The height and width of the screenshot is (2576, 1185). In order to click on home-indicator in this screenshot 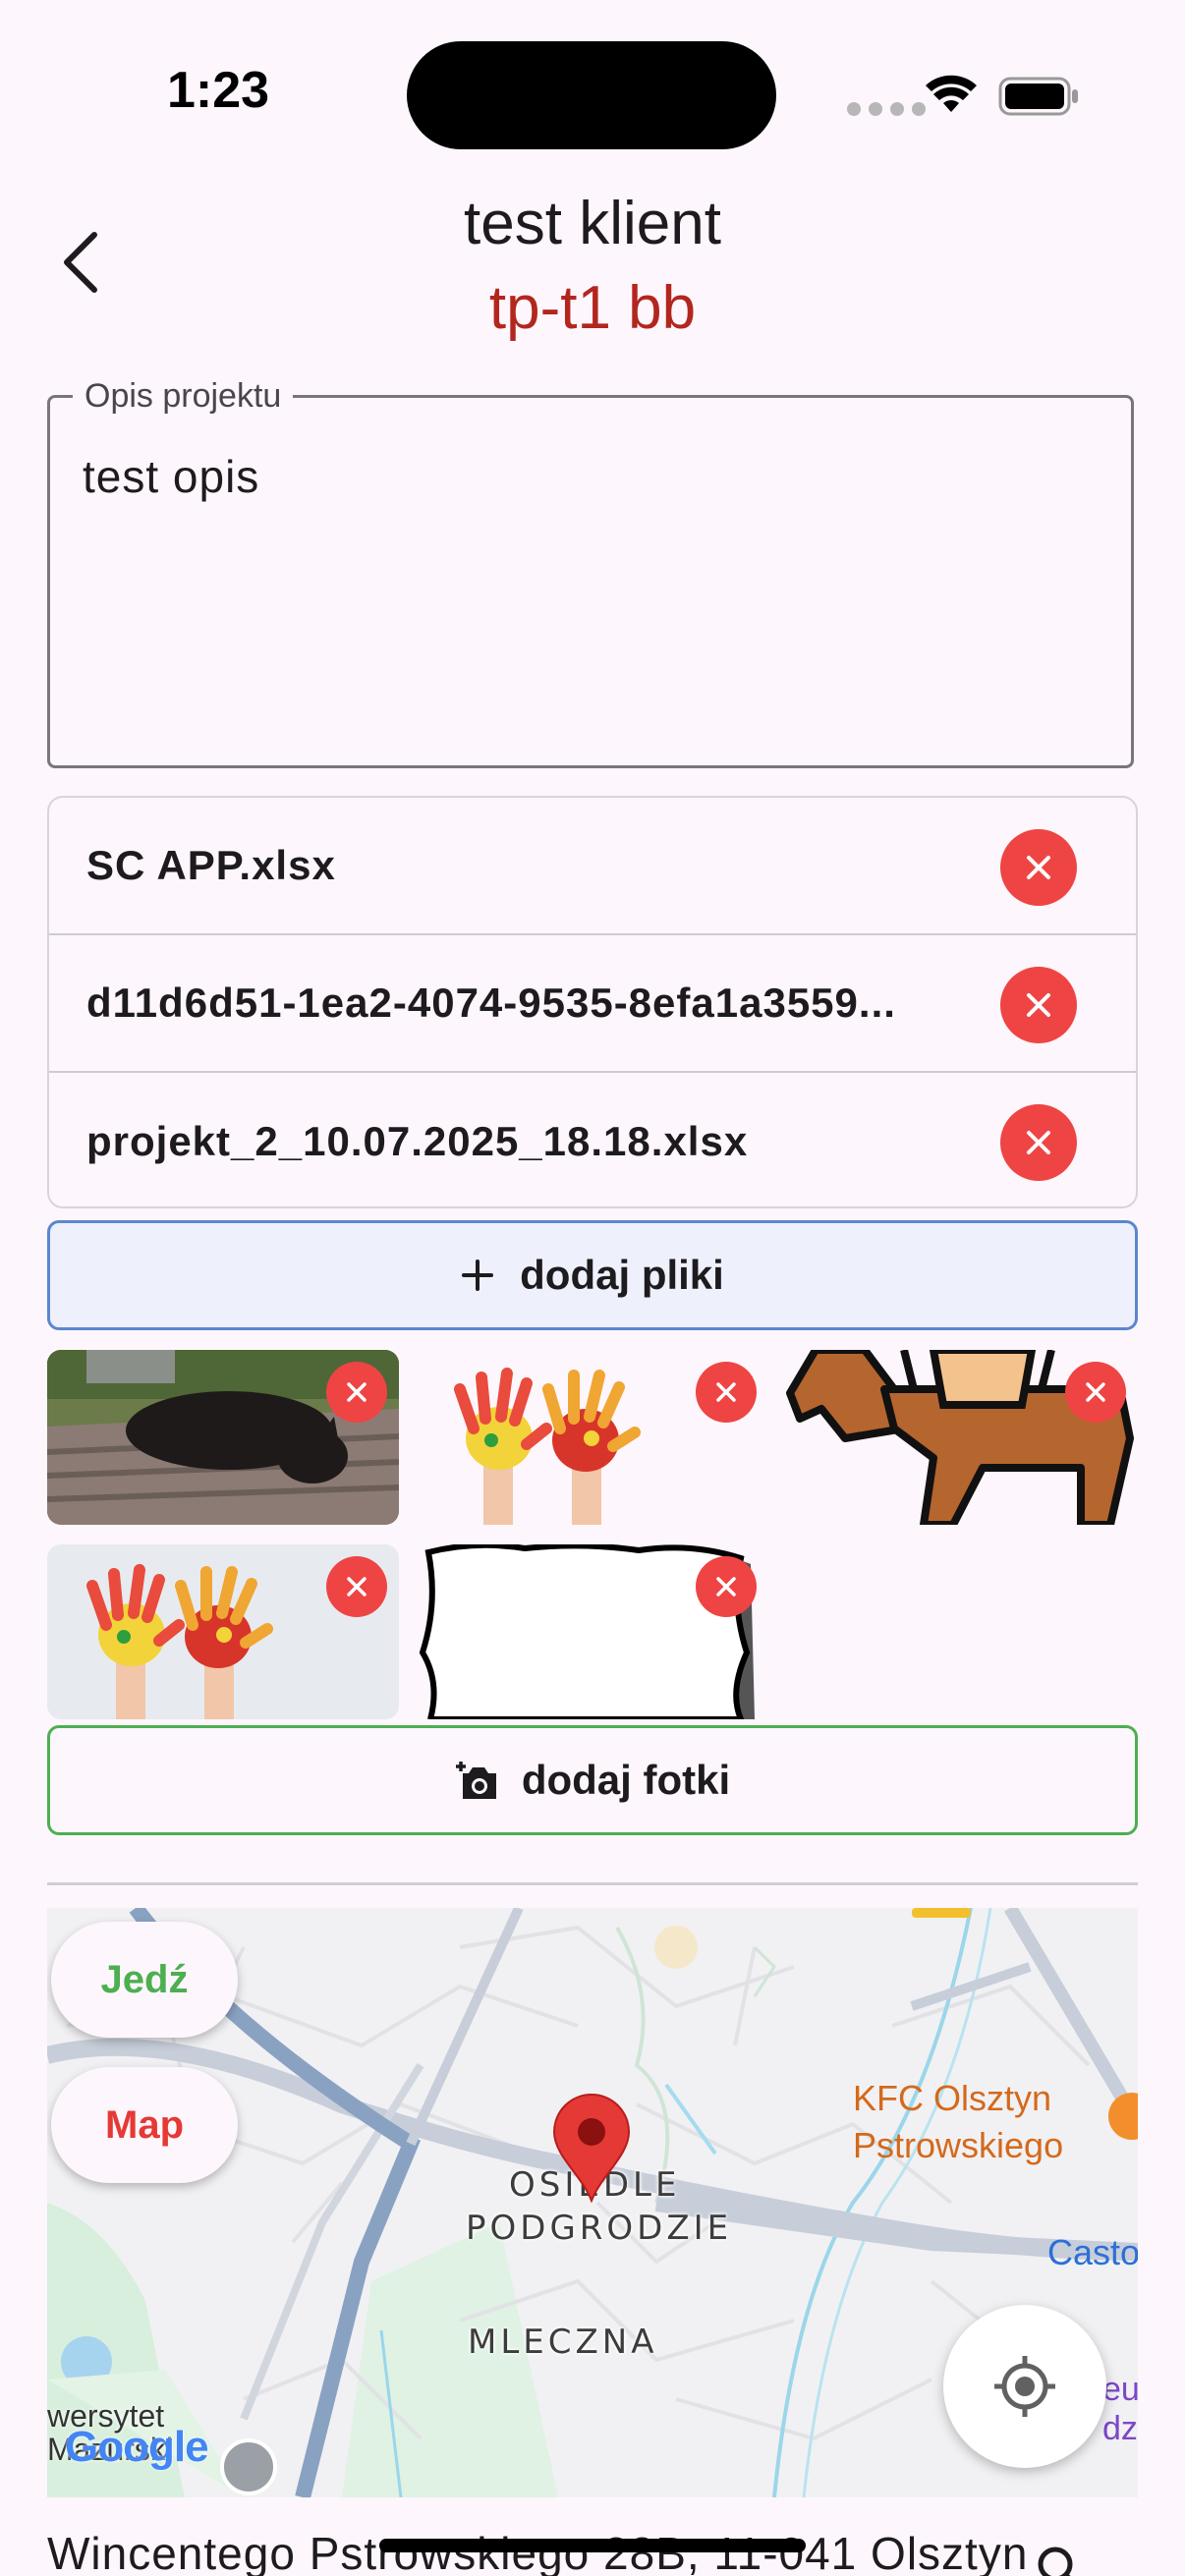, I will do `click(592, 2545)`.